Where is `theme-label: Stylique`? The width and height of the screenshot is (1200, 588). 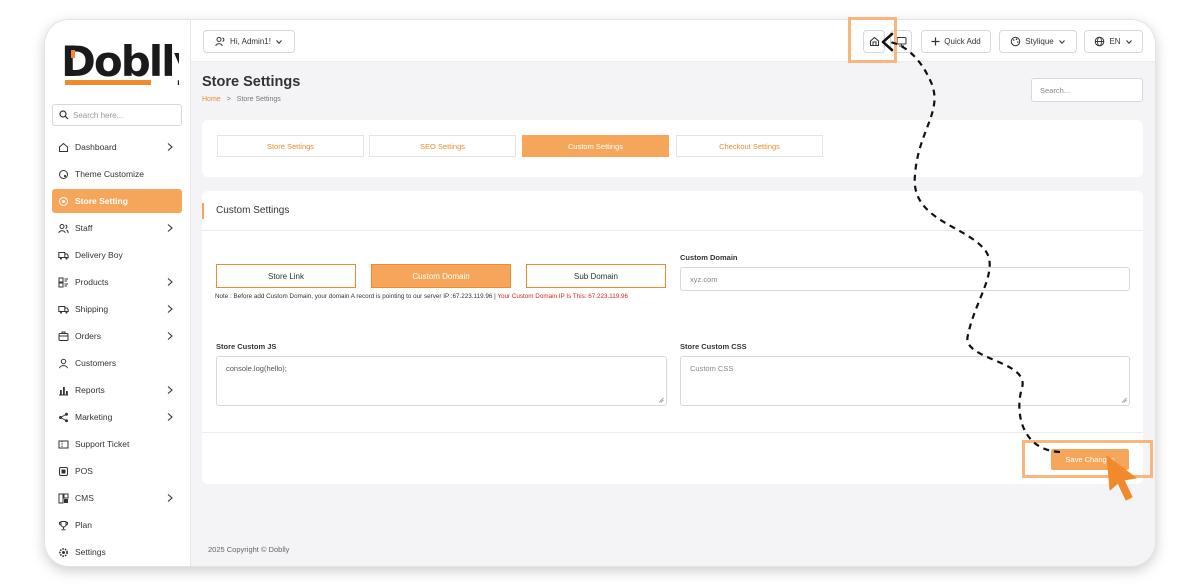 theme-label: Stylique is located at coordinates (1039, 41).